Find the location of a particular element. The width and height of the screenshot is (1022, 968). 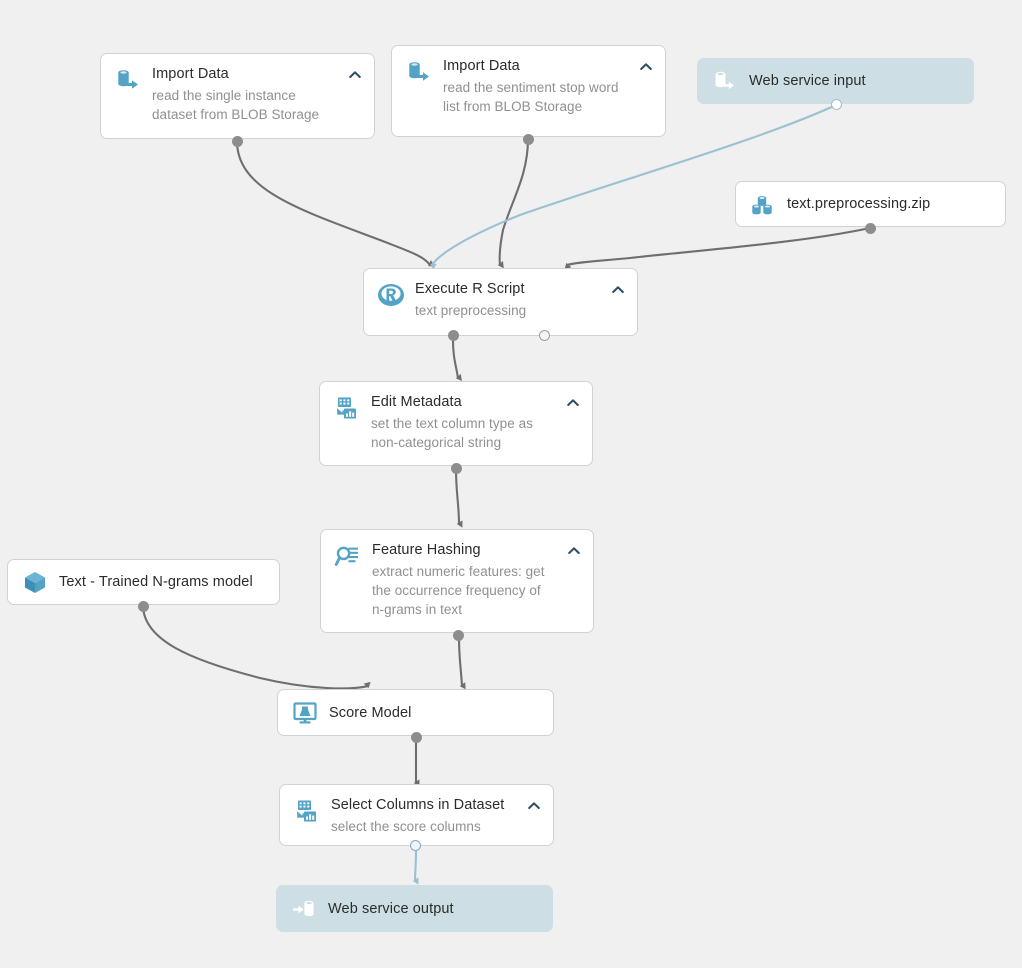

node-title: Feature Hashing is located at coordinates (426, 550).